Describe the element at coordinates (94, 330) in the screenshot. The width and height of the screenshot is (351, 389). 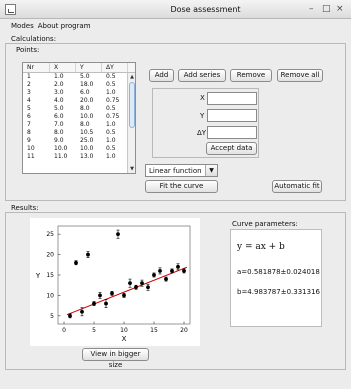
I see `x-tick-label: 5` at that location.